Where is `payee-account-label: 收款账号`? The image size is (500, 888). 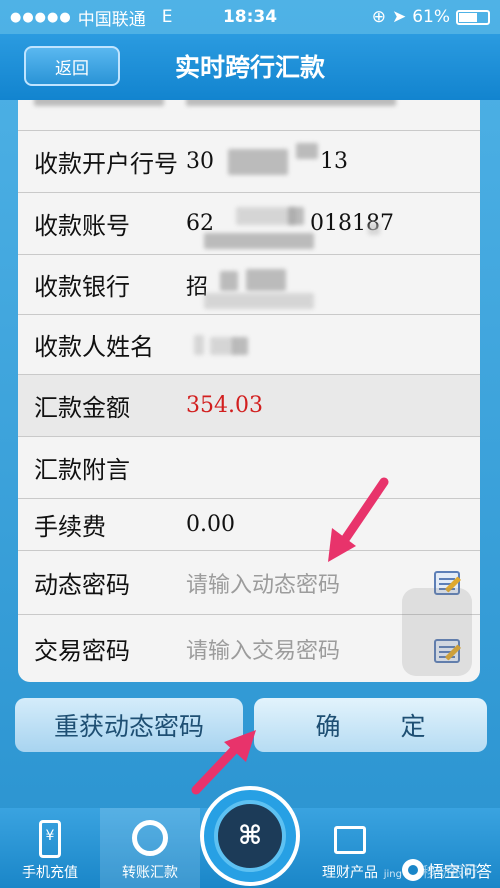
payee-account-label: 收款账号 is located at coordinates (82, 226).